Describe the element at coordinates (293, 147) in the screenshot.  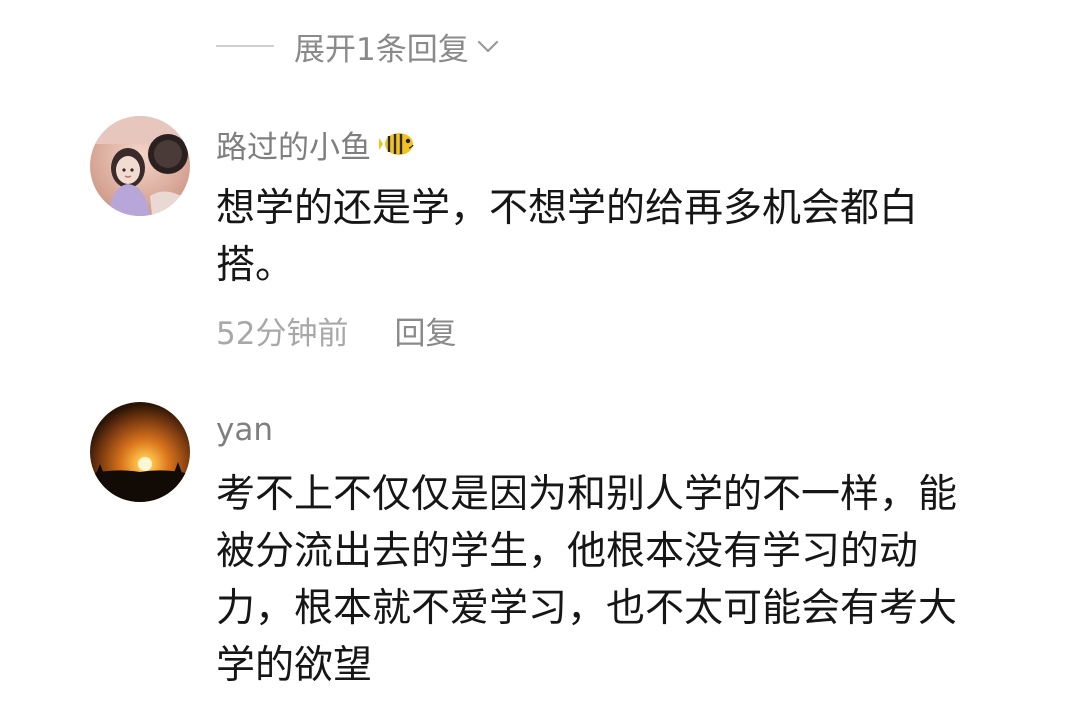
I see `username-text: 路过的小鱼` at that location.